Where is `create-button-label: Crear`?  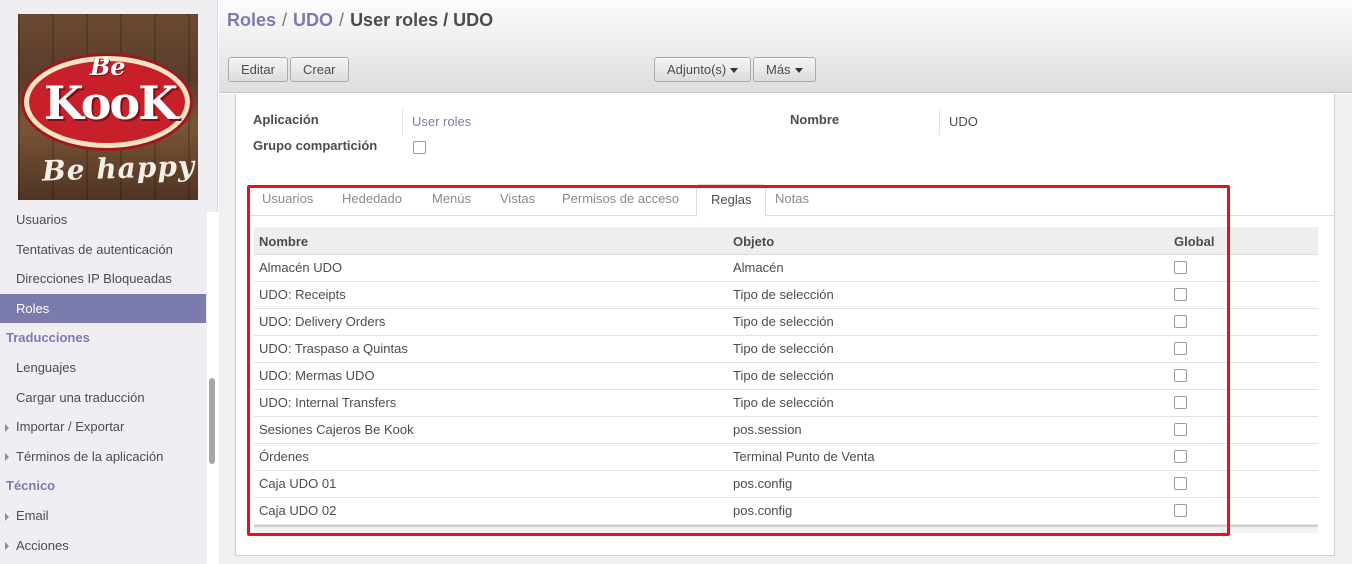 create-button-label: Crear is located at coordinates (319, 69).